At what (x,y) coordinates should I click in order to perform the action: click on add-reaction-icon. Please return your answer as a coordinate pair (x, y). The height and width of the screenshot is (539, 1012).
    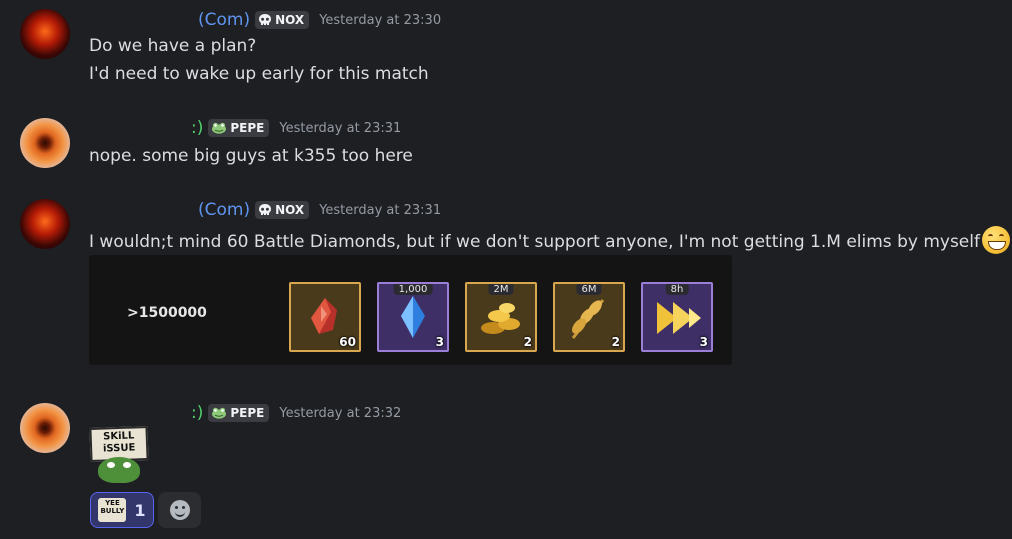
    Looking at the image, I should click on (179, 510).